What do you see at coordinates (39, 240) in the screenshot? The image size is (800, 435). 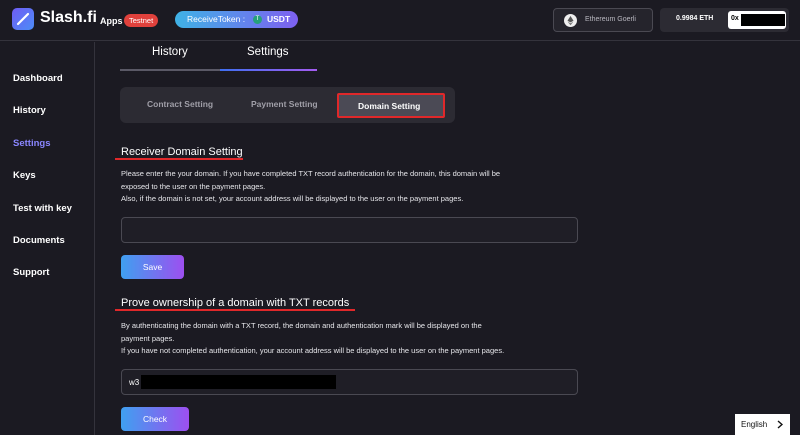 I see `sidebar-item-documents: Documents` at bounding box center [39, 240].